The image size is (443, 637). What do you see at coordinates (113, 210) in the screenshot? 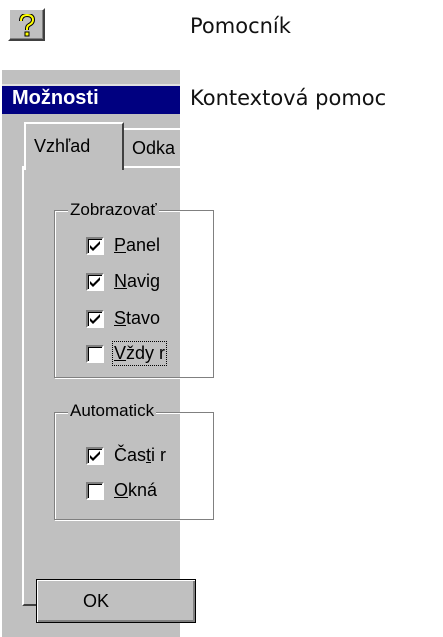
I see `display-group-legend: Zobrazovať` at bounding box center [113, 210].